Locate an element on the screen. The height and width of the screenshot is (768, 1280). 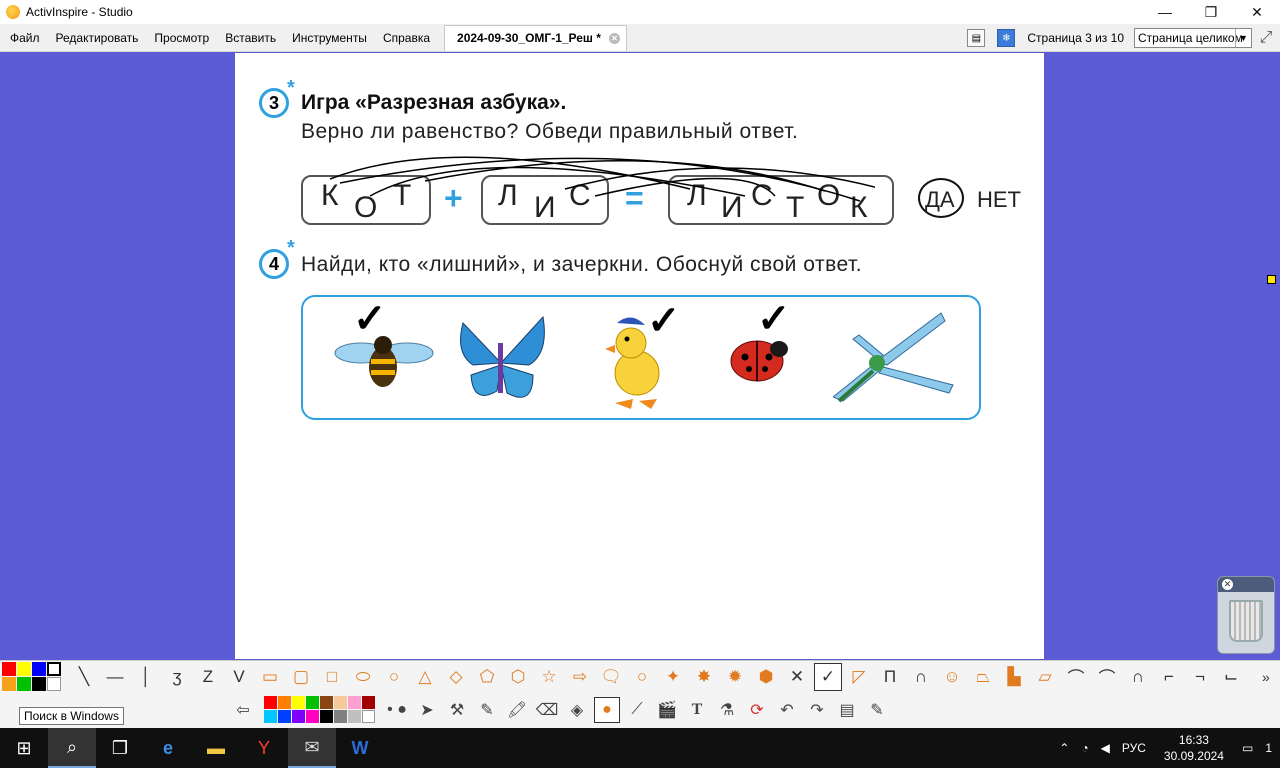
language-indicator: РУС is located at coordinates (1134, 748).